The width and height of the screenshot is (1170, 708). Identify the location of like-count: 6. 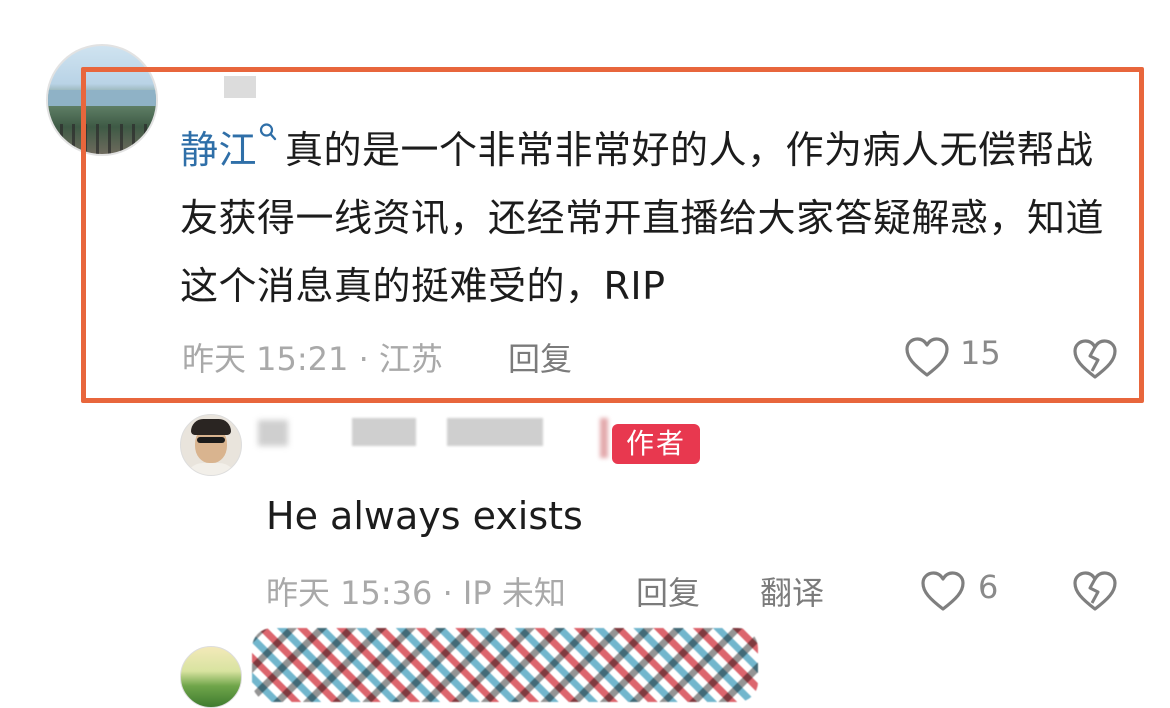
(988, 587).